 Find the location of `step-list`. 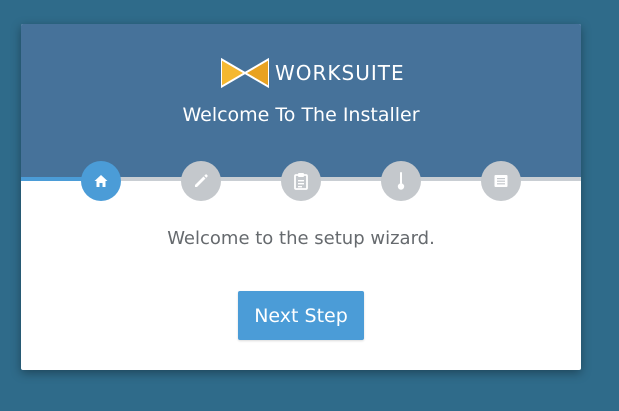

step-list is located at coordinates (501, 181).